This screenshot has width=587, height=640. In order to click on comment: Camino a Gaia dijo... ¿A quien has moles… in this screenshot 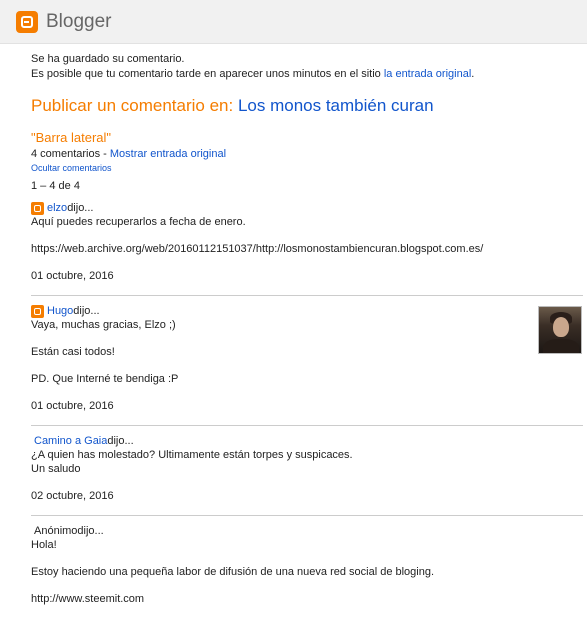, I will do `click(307, 470)`.